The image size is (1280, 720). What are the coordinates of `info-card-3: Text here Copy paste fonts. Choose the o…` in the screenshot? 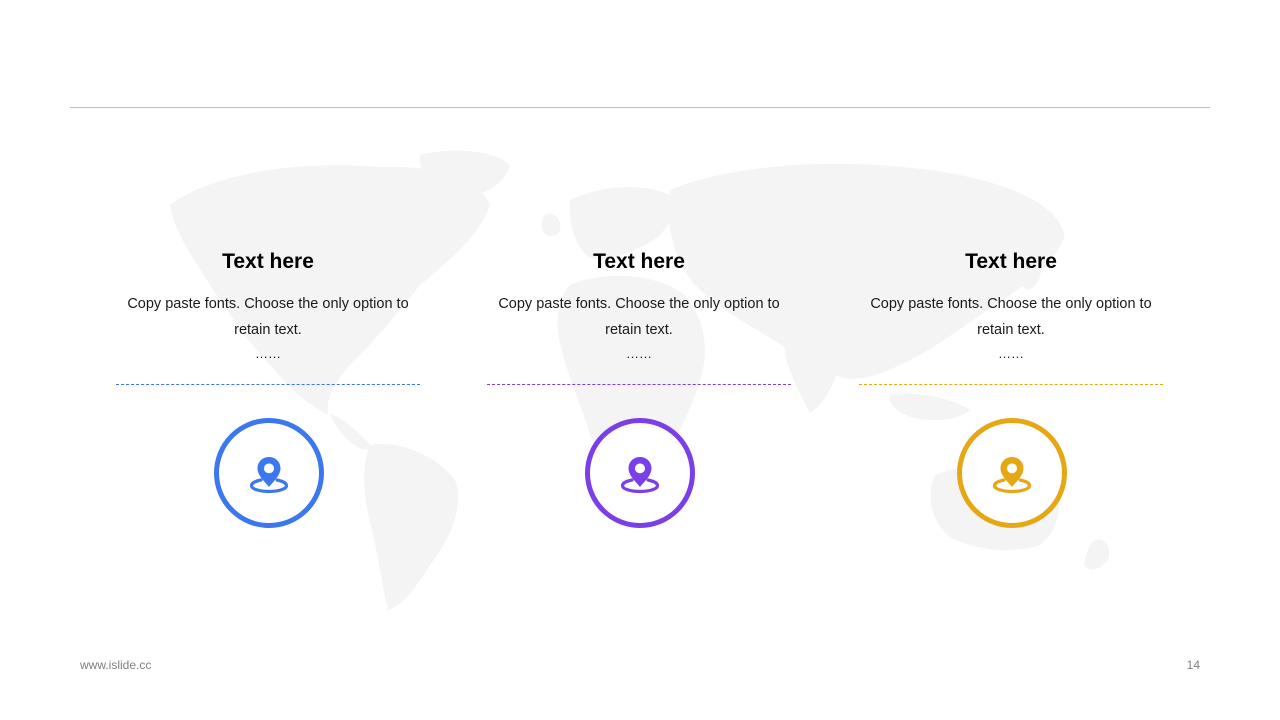 It's located at (1011, 390).